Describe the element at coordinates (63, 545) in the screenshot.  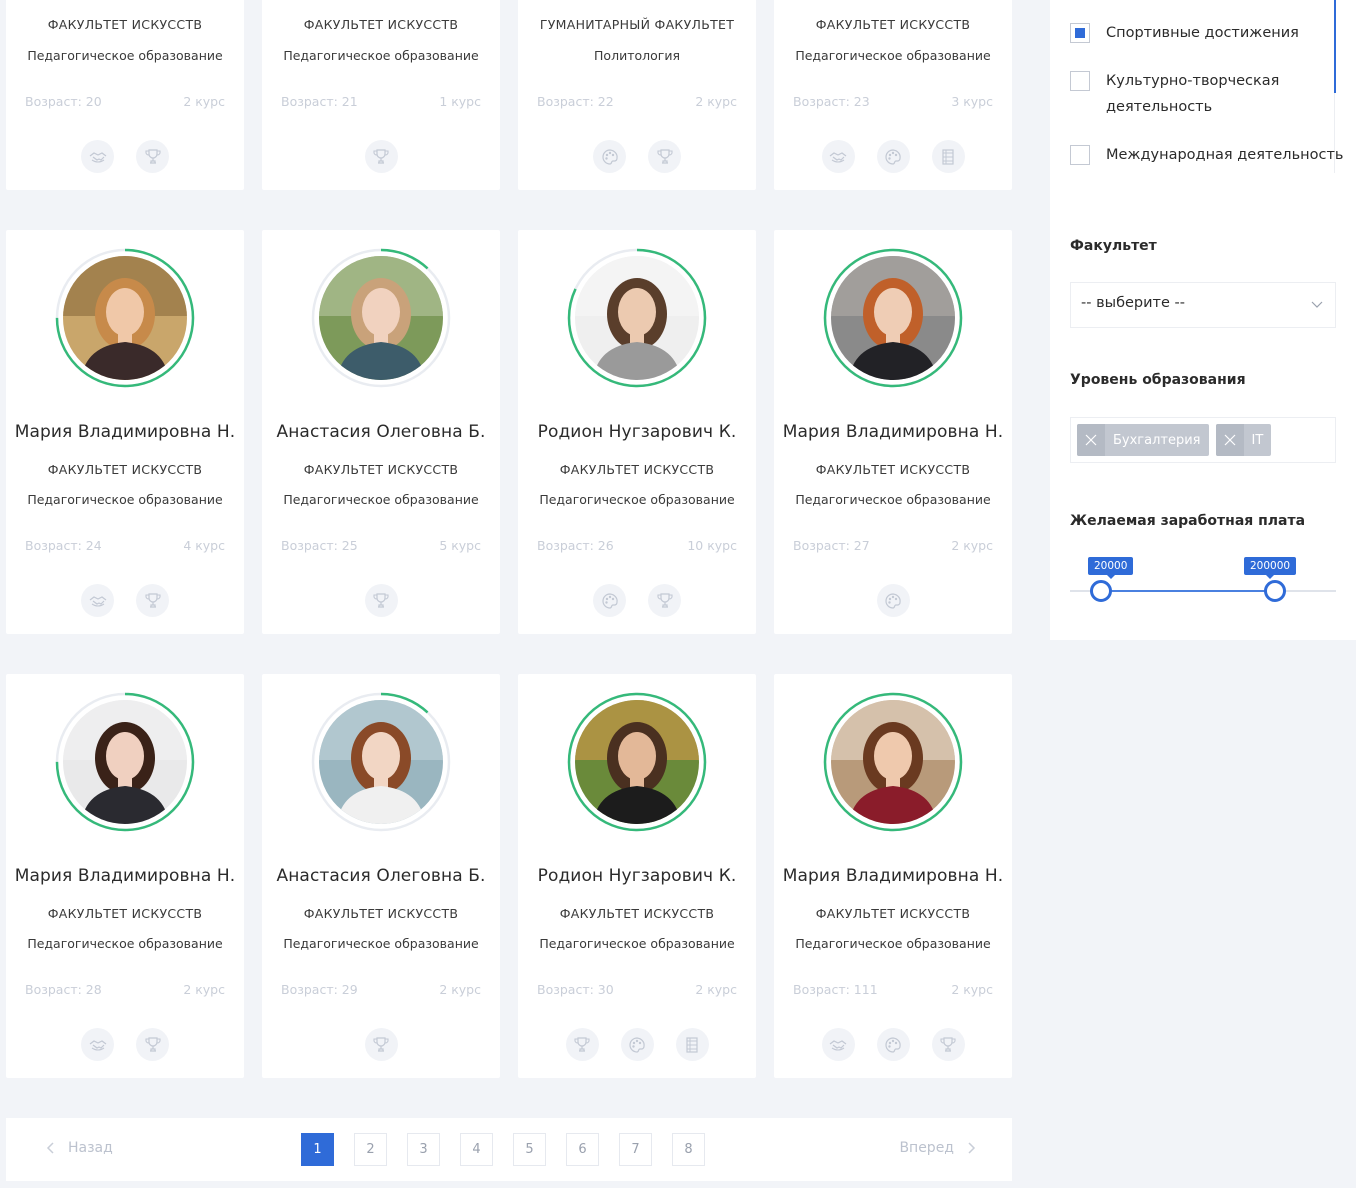
I see `card-age: Возраст: 24` at that location.